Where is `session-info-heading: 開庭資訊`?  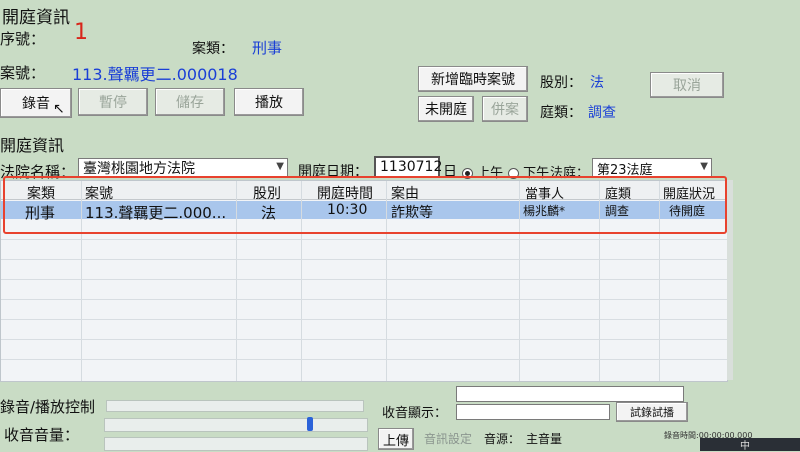
session-info-heading: 開庭資訊 is located at coordinates (32, 145).